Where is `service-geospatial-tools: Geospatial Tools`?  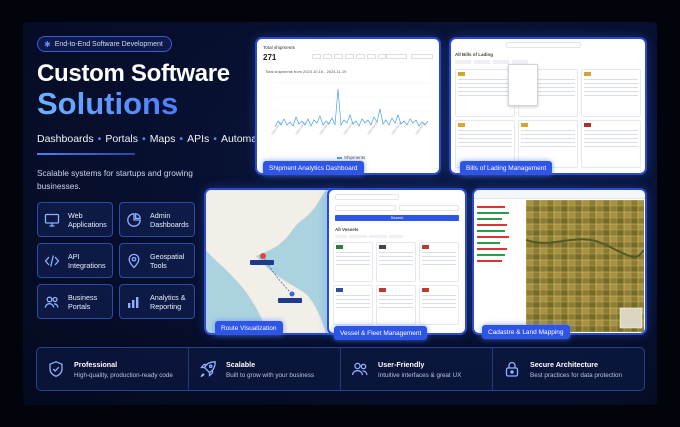 service-geospatial-tools: Geospatial Tools is located at coordinates (157, 260).